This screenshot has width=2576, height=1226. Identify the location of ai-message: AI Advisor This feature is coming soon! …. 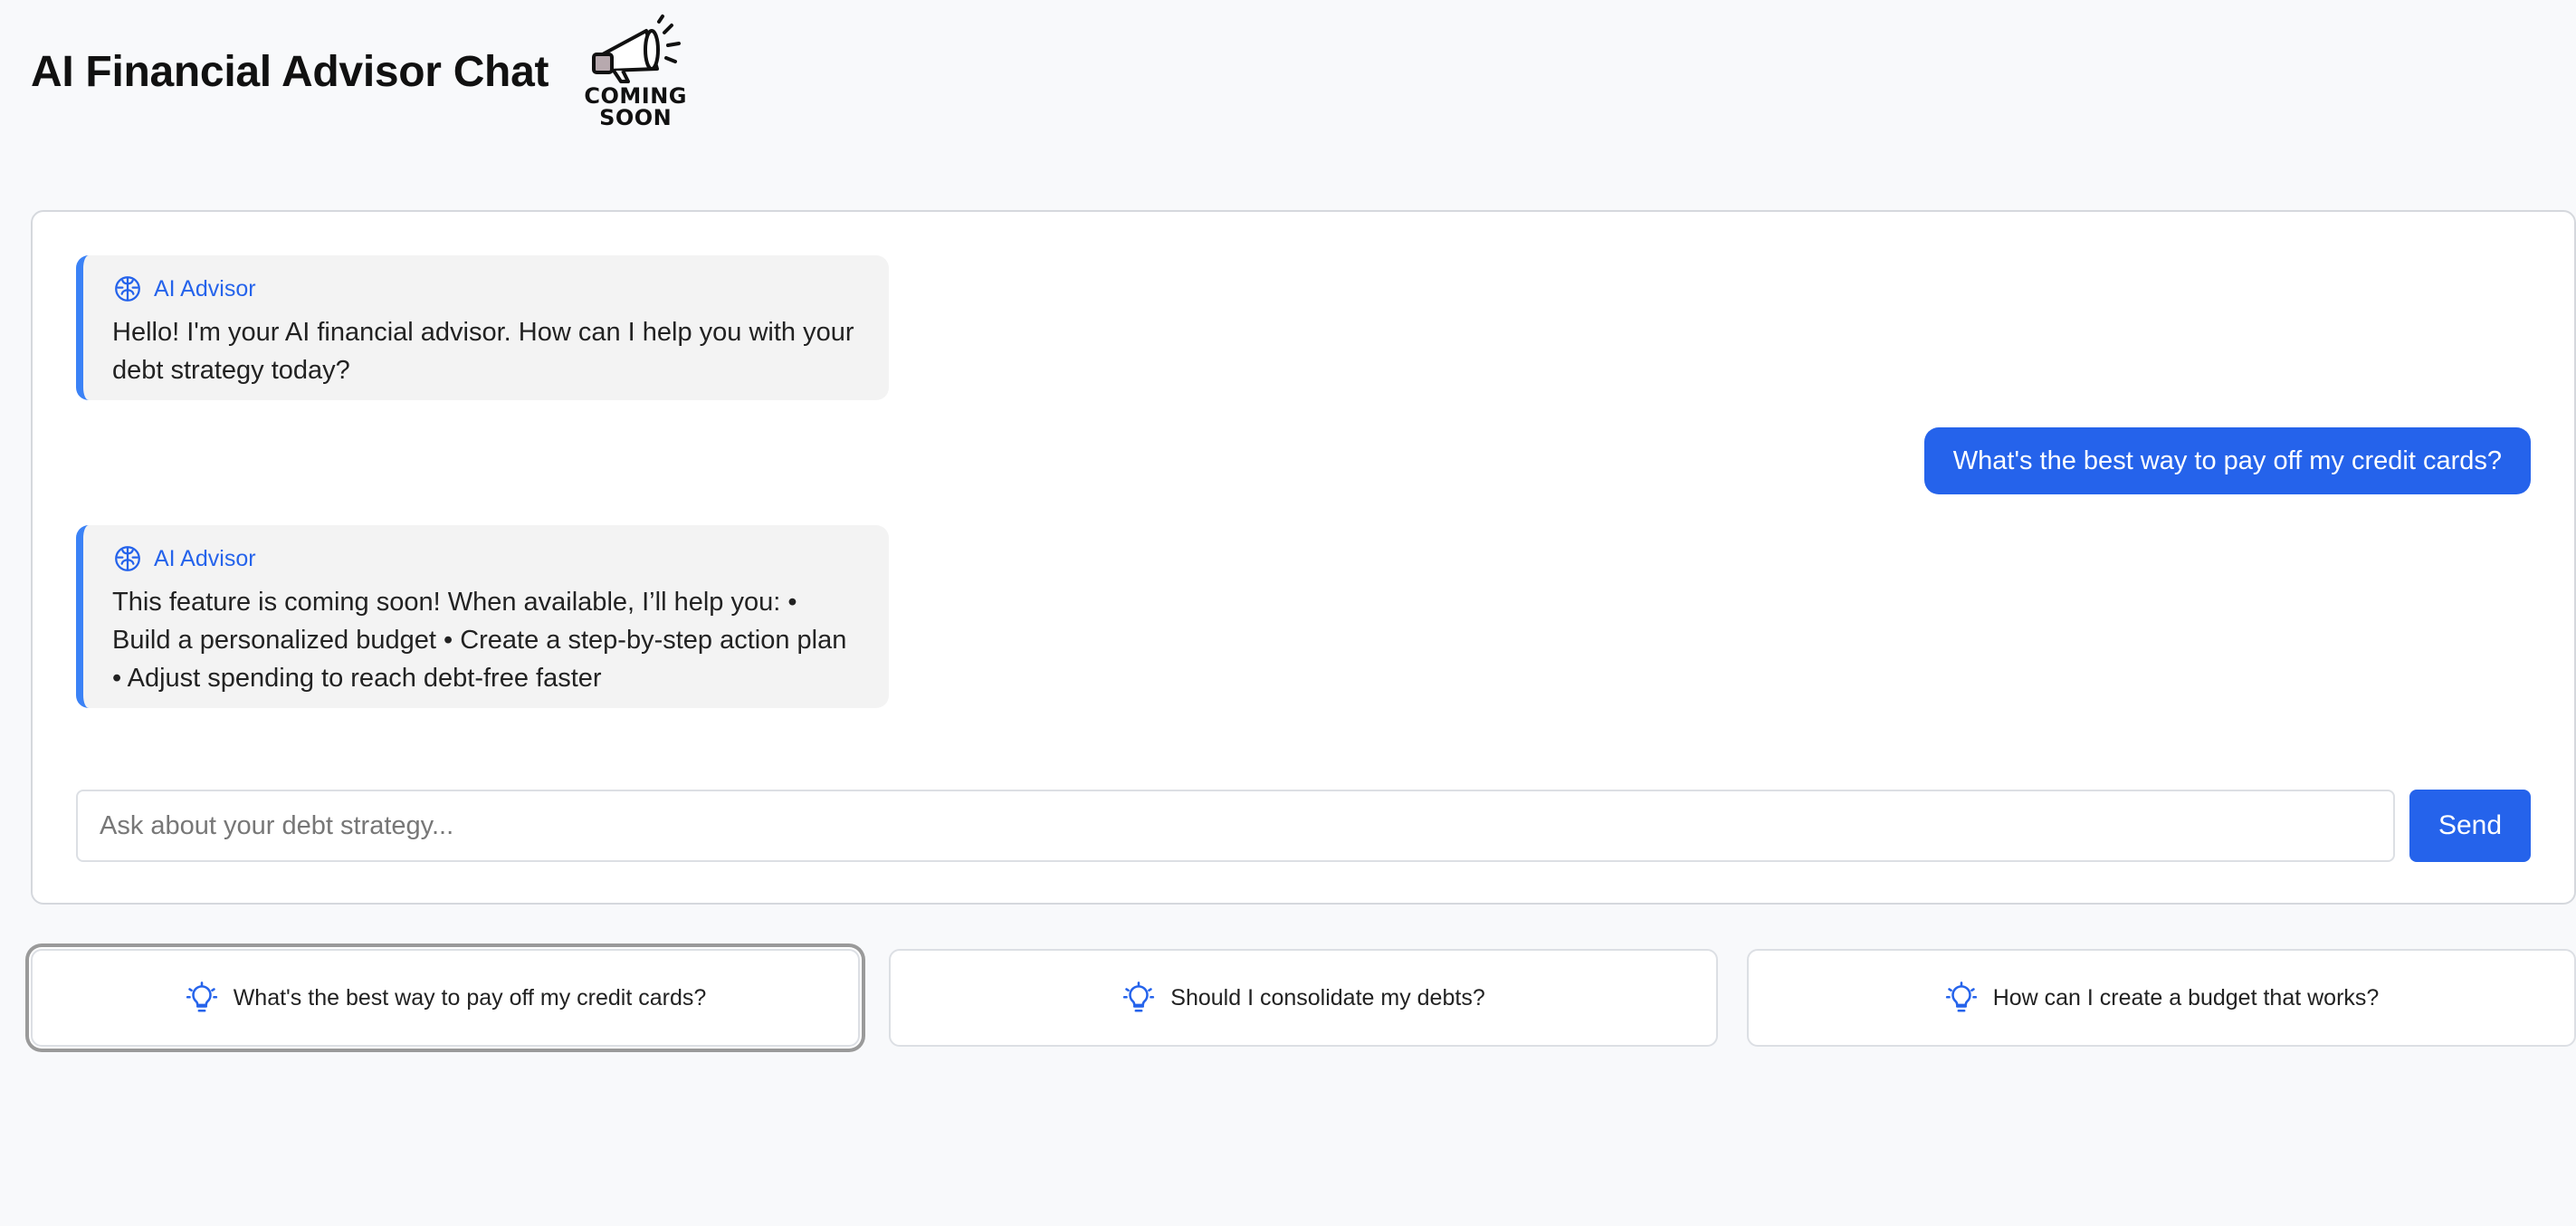
(483, 616).